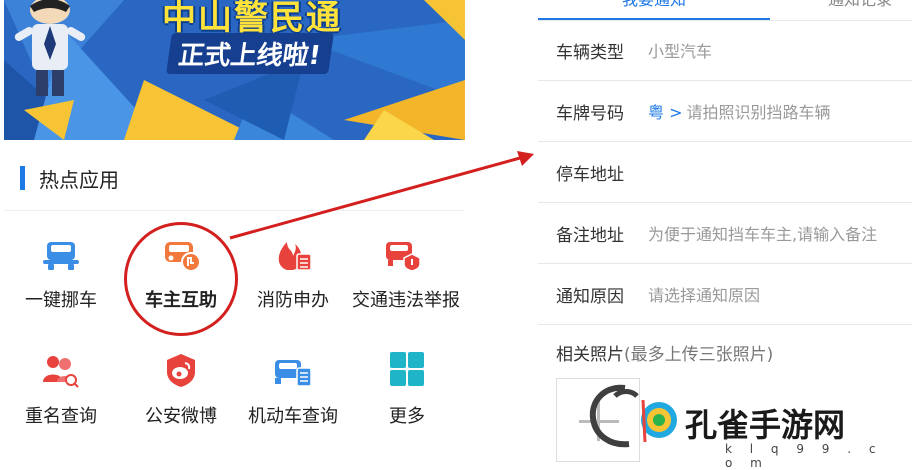  What do you see at coordinates (765, 425) in the screenshot?
I see `watermark-text: 孔雀手游网` at bounding box center [765, 425].